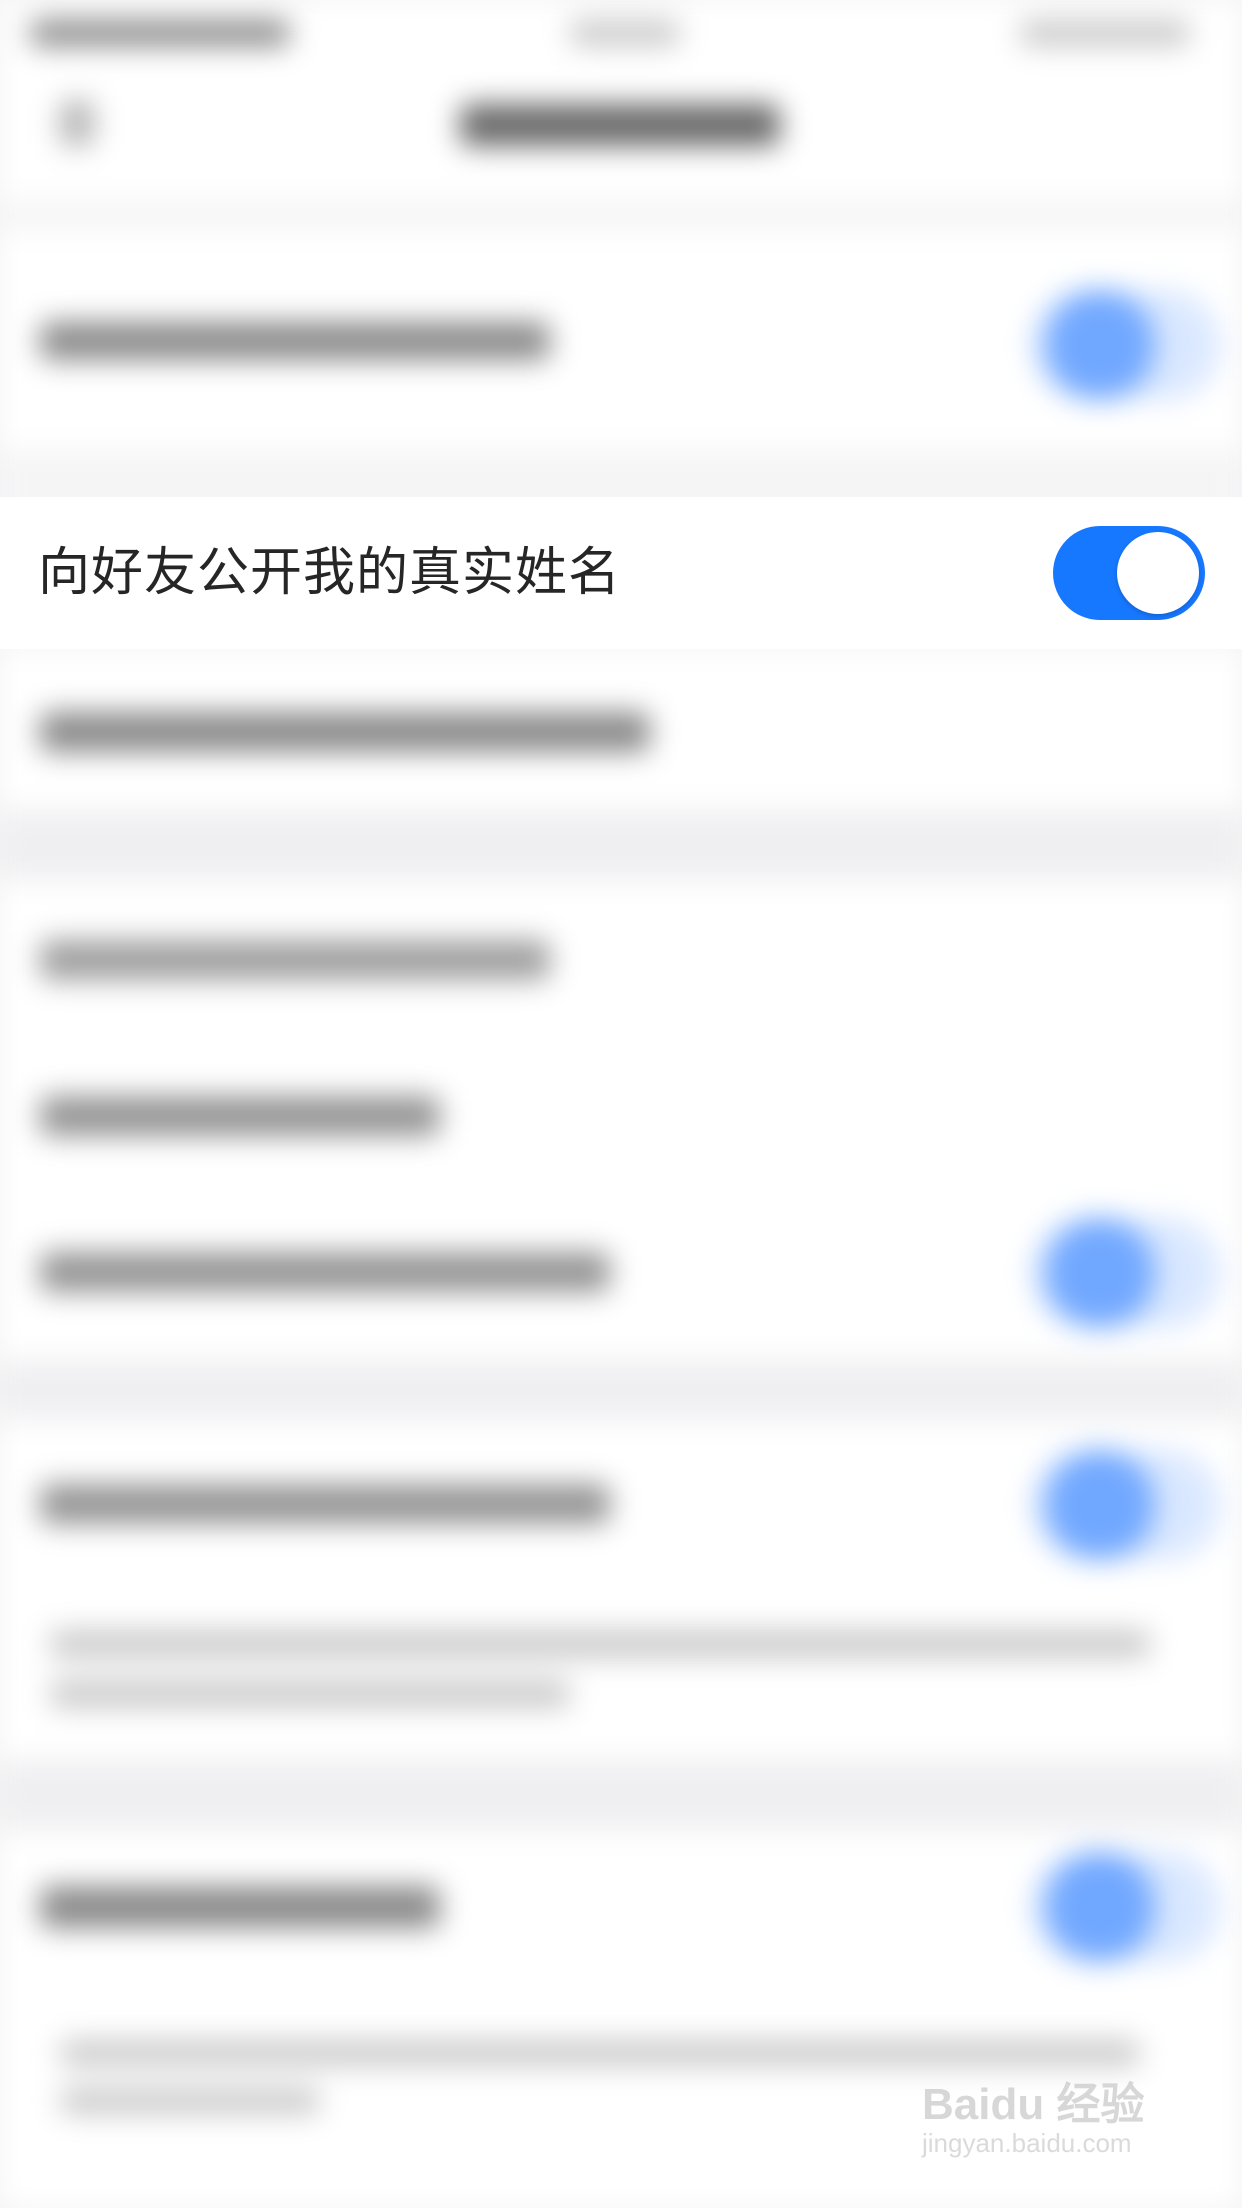 The height and width of the screenshot is (2208, 1242). What do you see at coordinates (330, 573) in the screenshot?
I see `setting-label-show-real-name: 向好友公开我的真实姓名` at bounding box center [330, 573].